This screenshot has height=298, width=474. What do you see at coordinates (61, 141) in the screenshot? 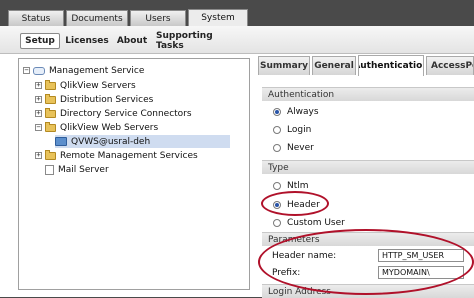
I see `web-server-icon` at bounding box center [61, 141].